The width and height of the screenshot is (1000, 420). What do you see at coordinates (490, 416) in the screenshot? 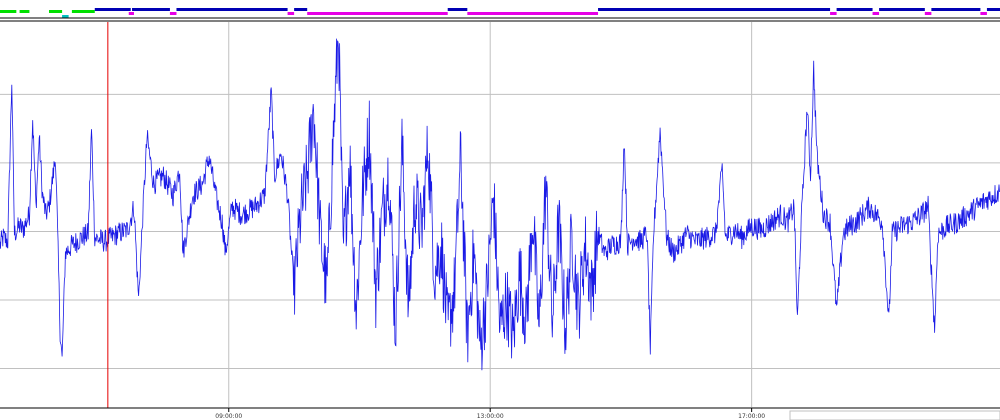
I see `x-tick-label: 13:00:00` at bounding box center [490, 416].